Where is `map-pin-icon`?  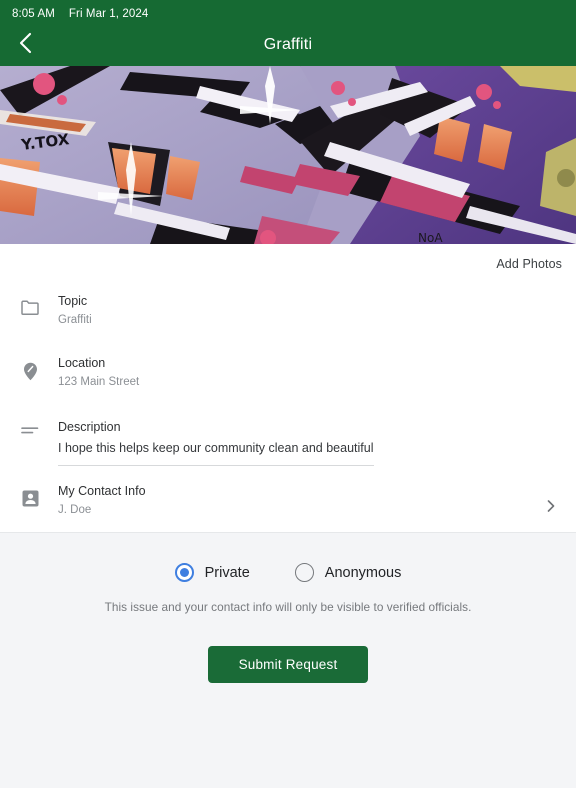 map-pin-icon is located at coordinates (30, 366).